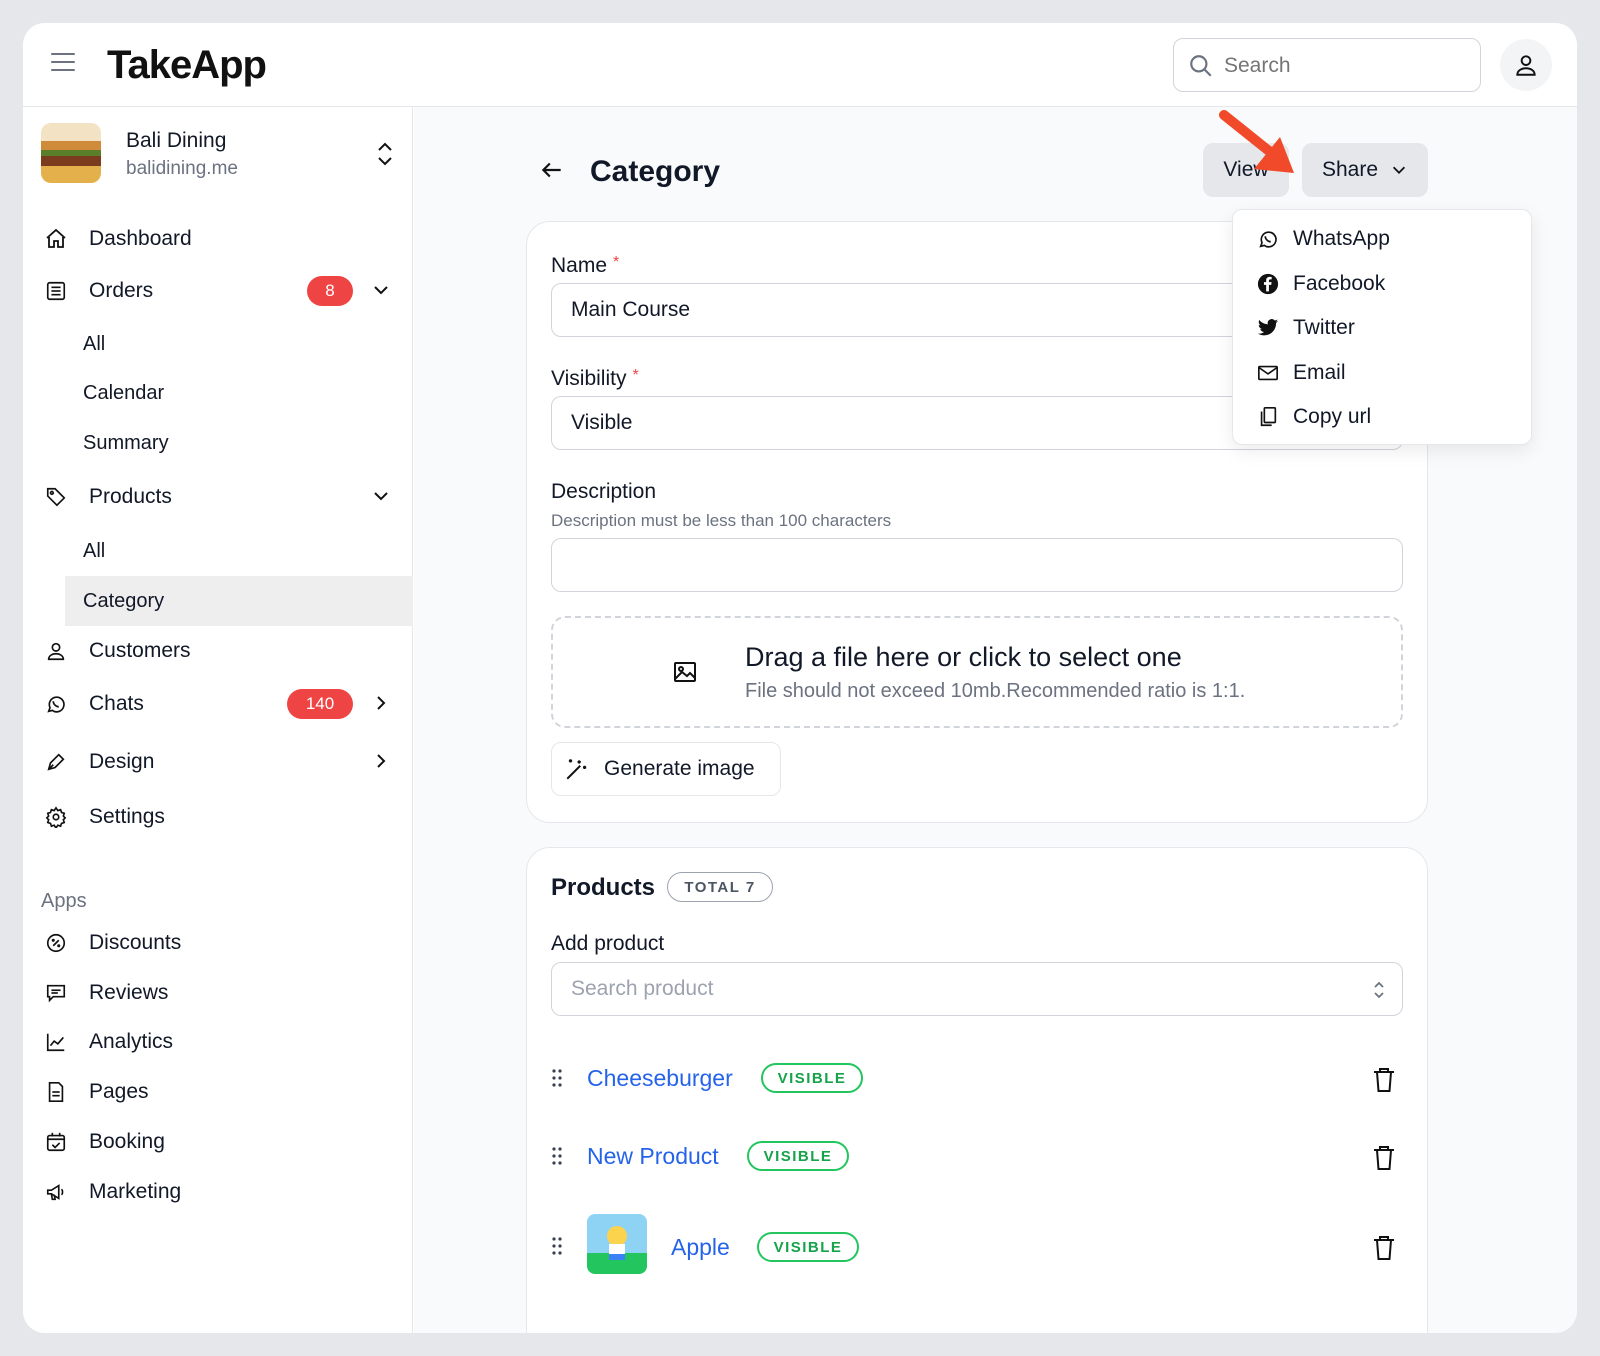 Image resolution: width=1600 pixels, height=1356 pixels. What do you see at coordinates (239, 443) in the screenshot?
I see `sidebar-subitem-orders-summary: Summary` at bounding box center [239, 443].